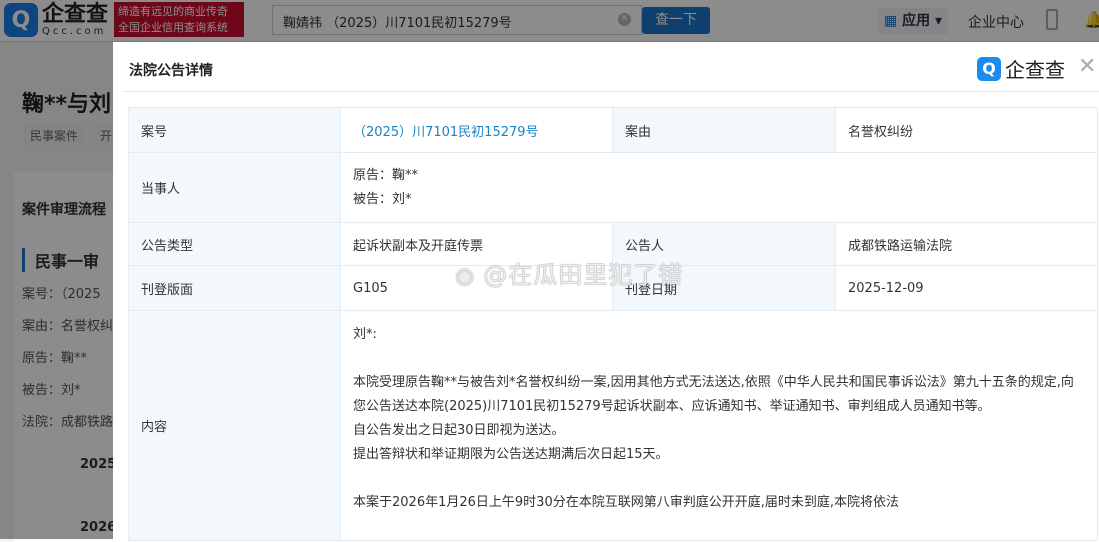  I want to click on table-row: 刊登版面 G105 刊登日期 2025-12-09, so click(613, 288).